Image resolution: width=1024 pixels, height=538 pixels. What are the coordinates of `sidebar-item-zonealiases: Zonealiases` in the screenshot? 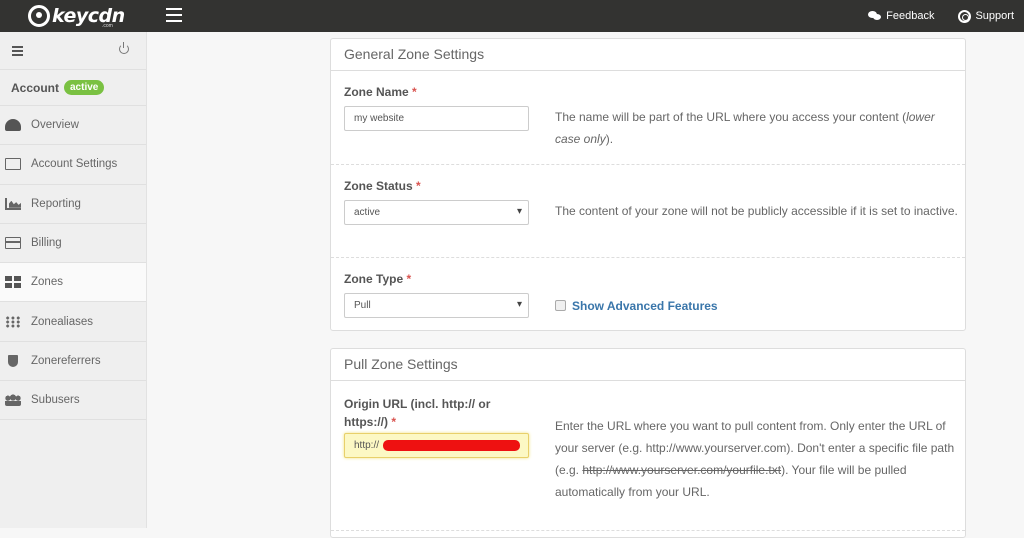 It's located at (73, 322).